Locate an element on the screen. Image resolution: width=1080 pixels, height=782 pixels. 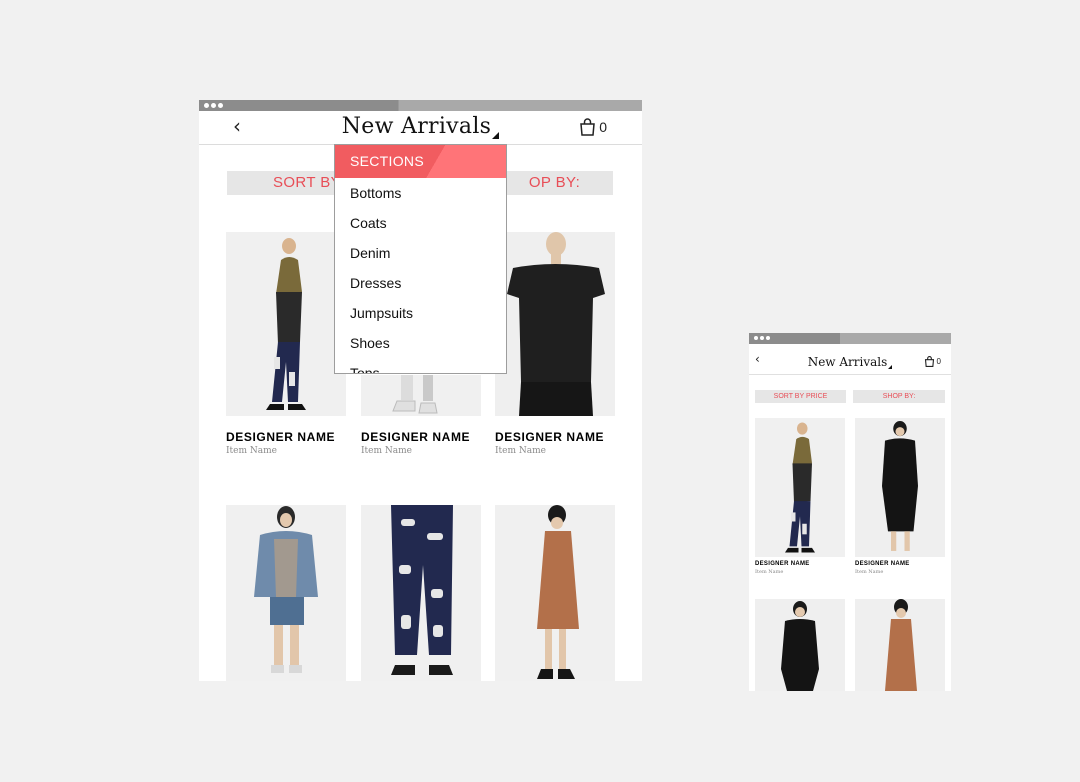
shop-by-button: SHOP BY: is located at coordinates (899, 396).